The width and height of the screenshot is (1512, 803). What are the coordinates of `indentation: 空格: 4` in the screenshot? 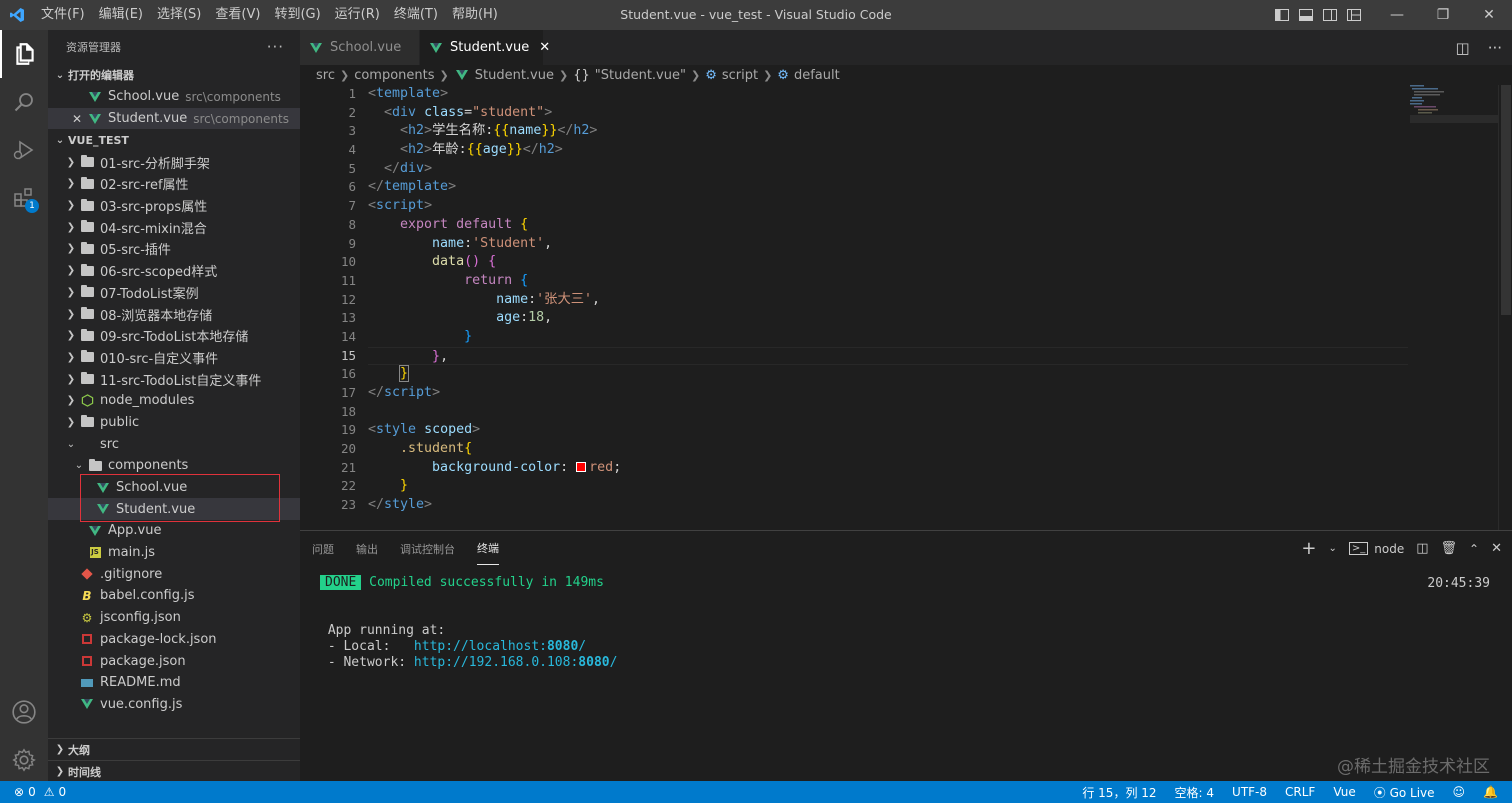 It's located at (1195, 792).